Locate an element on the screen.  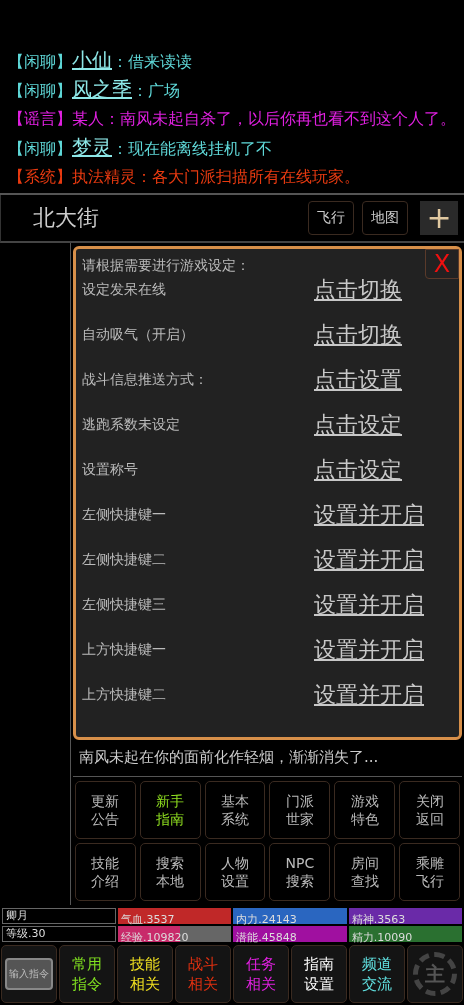
location-button: 地图 is located at coordinates (385, 218).